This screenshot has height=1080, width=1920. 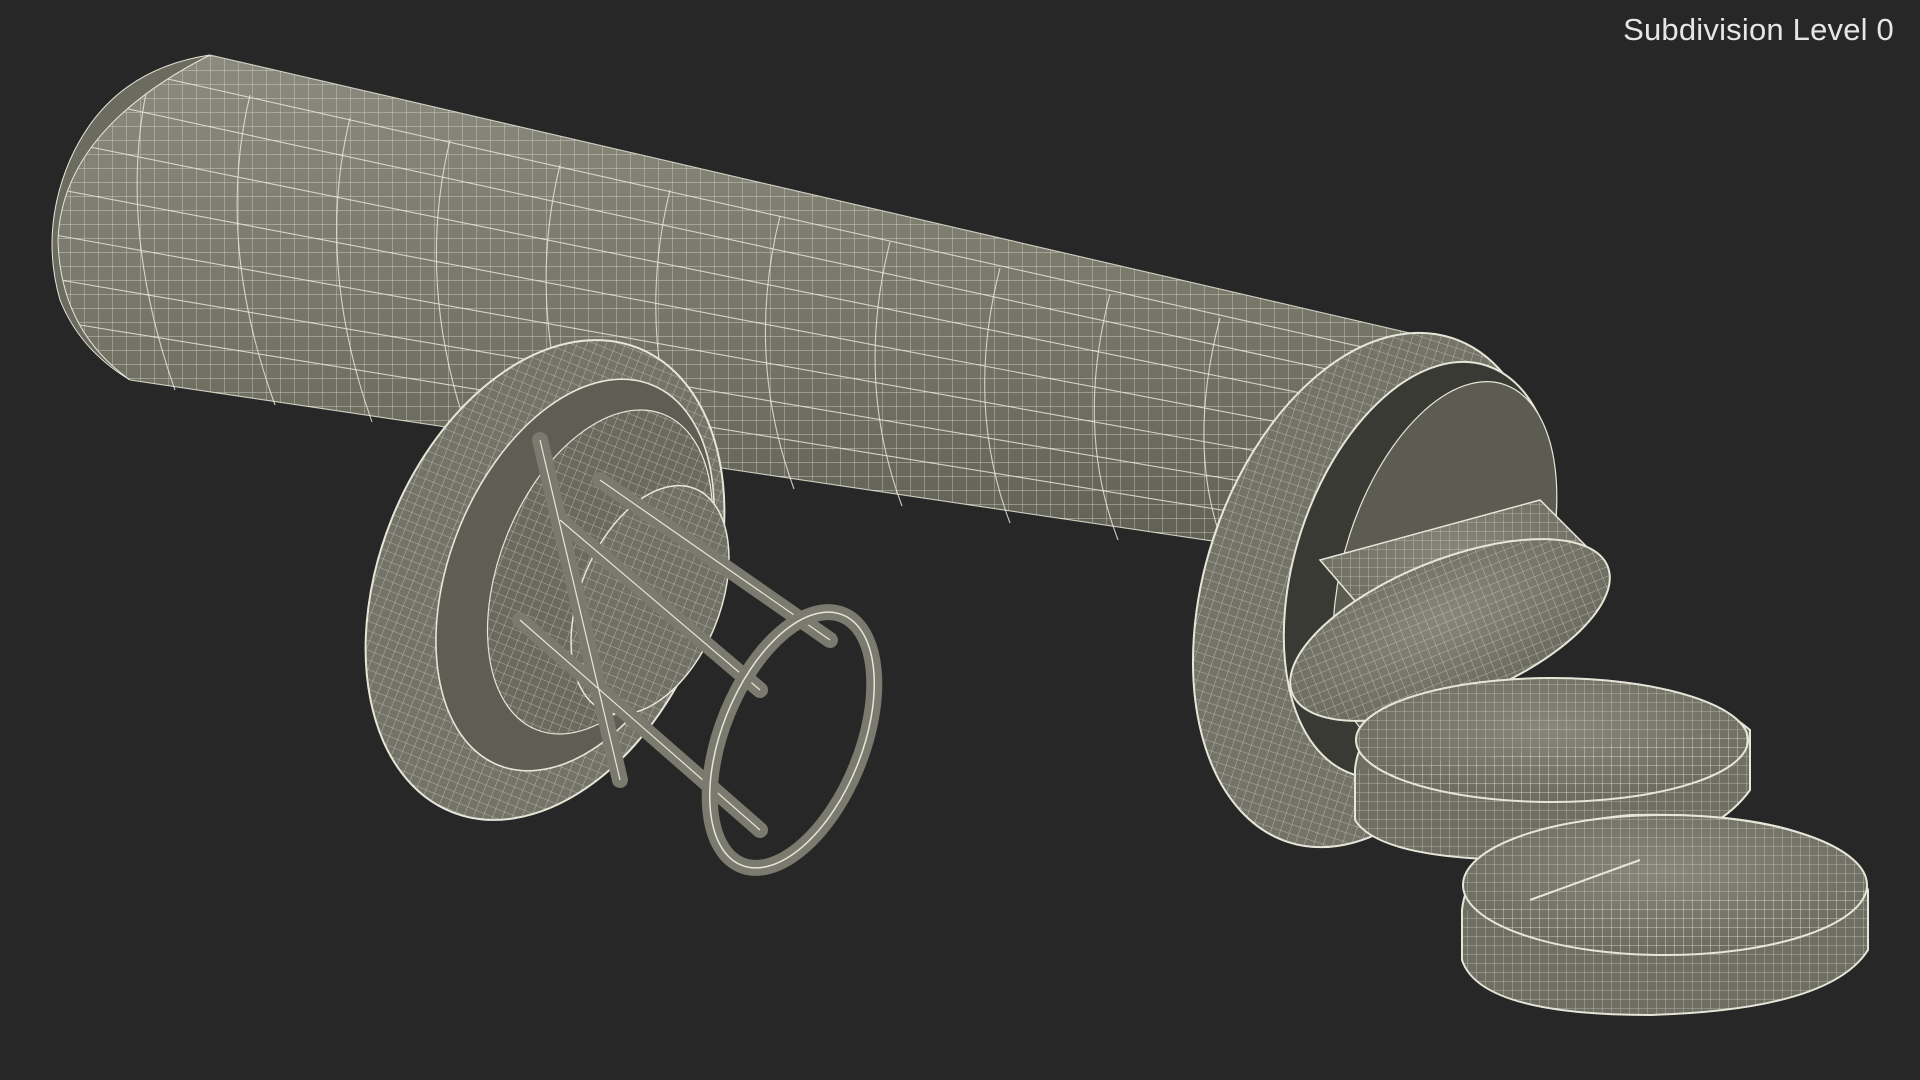 What do you see at coordinates (1758, 29) in the screenshot?
I see `subdivision-level-label: Subdivision Level 0` at bounding box center [1758, 29].